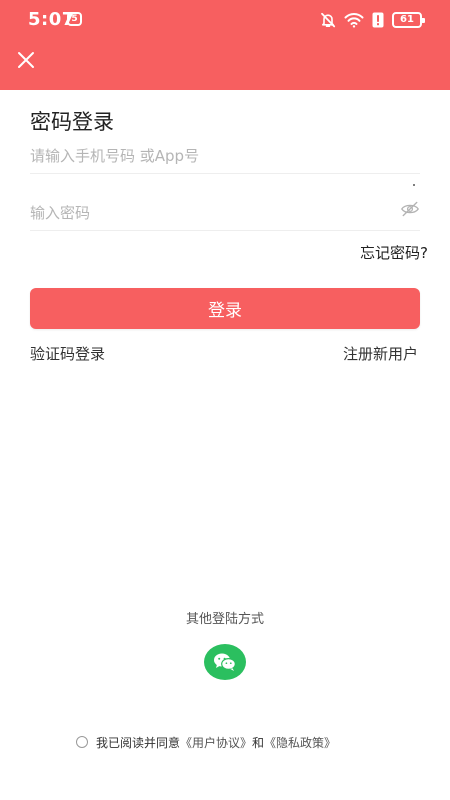  What do you see at coordinates (74, 19) in the screenshot?
I see `notification-badge-icon: 5` at bounding box center [74, 19].